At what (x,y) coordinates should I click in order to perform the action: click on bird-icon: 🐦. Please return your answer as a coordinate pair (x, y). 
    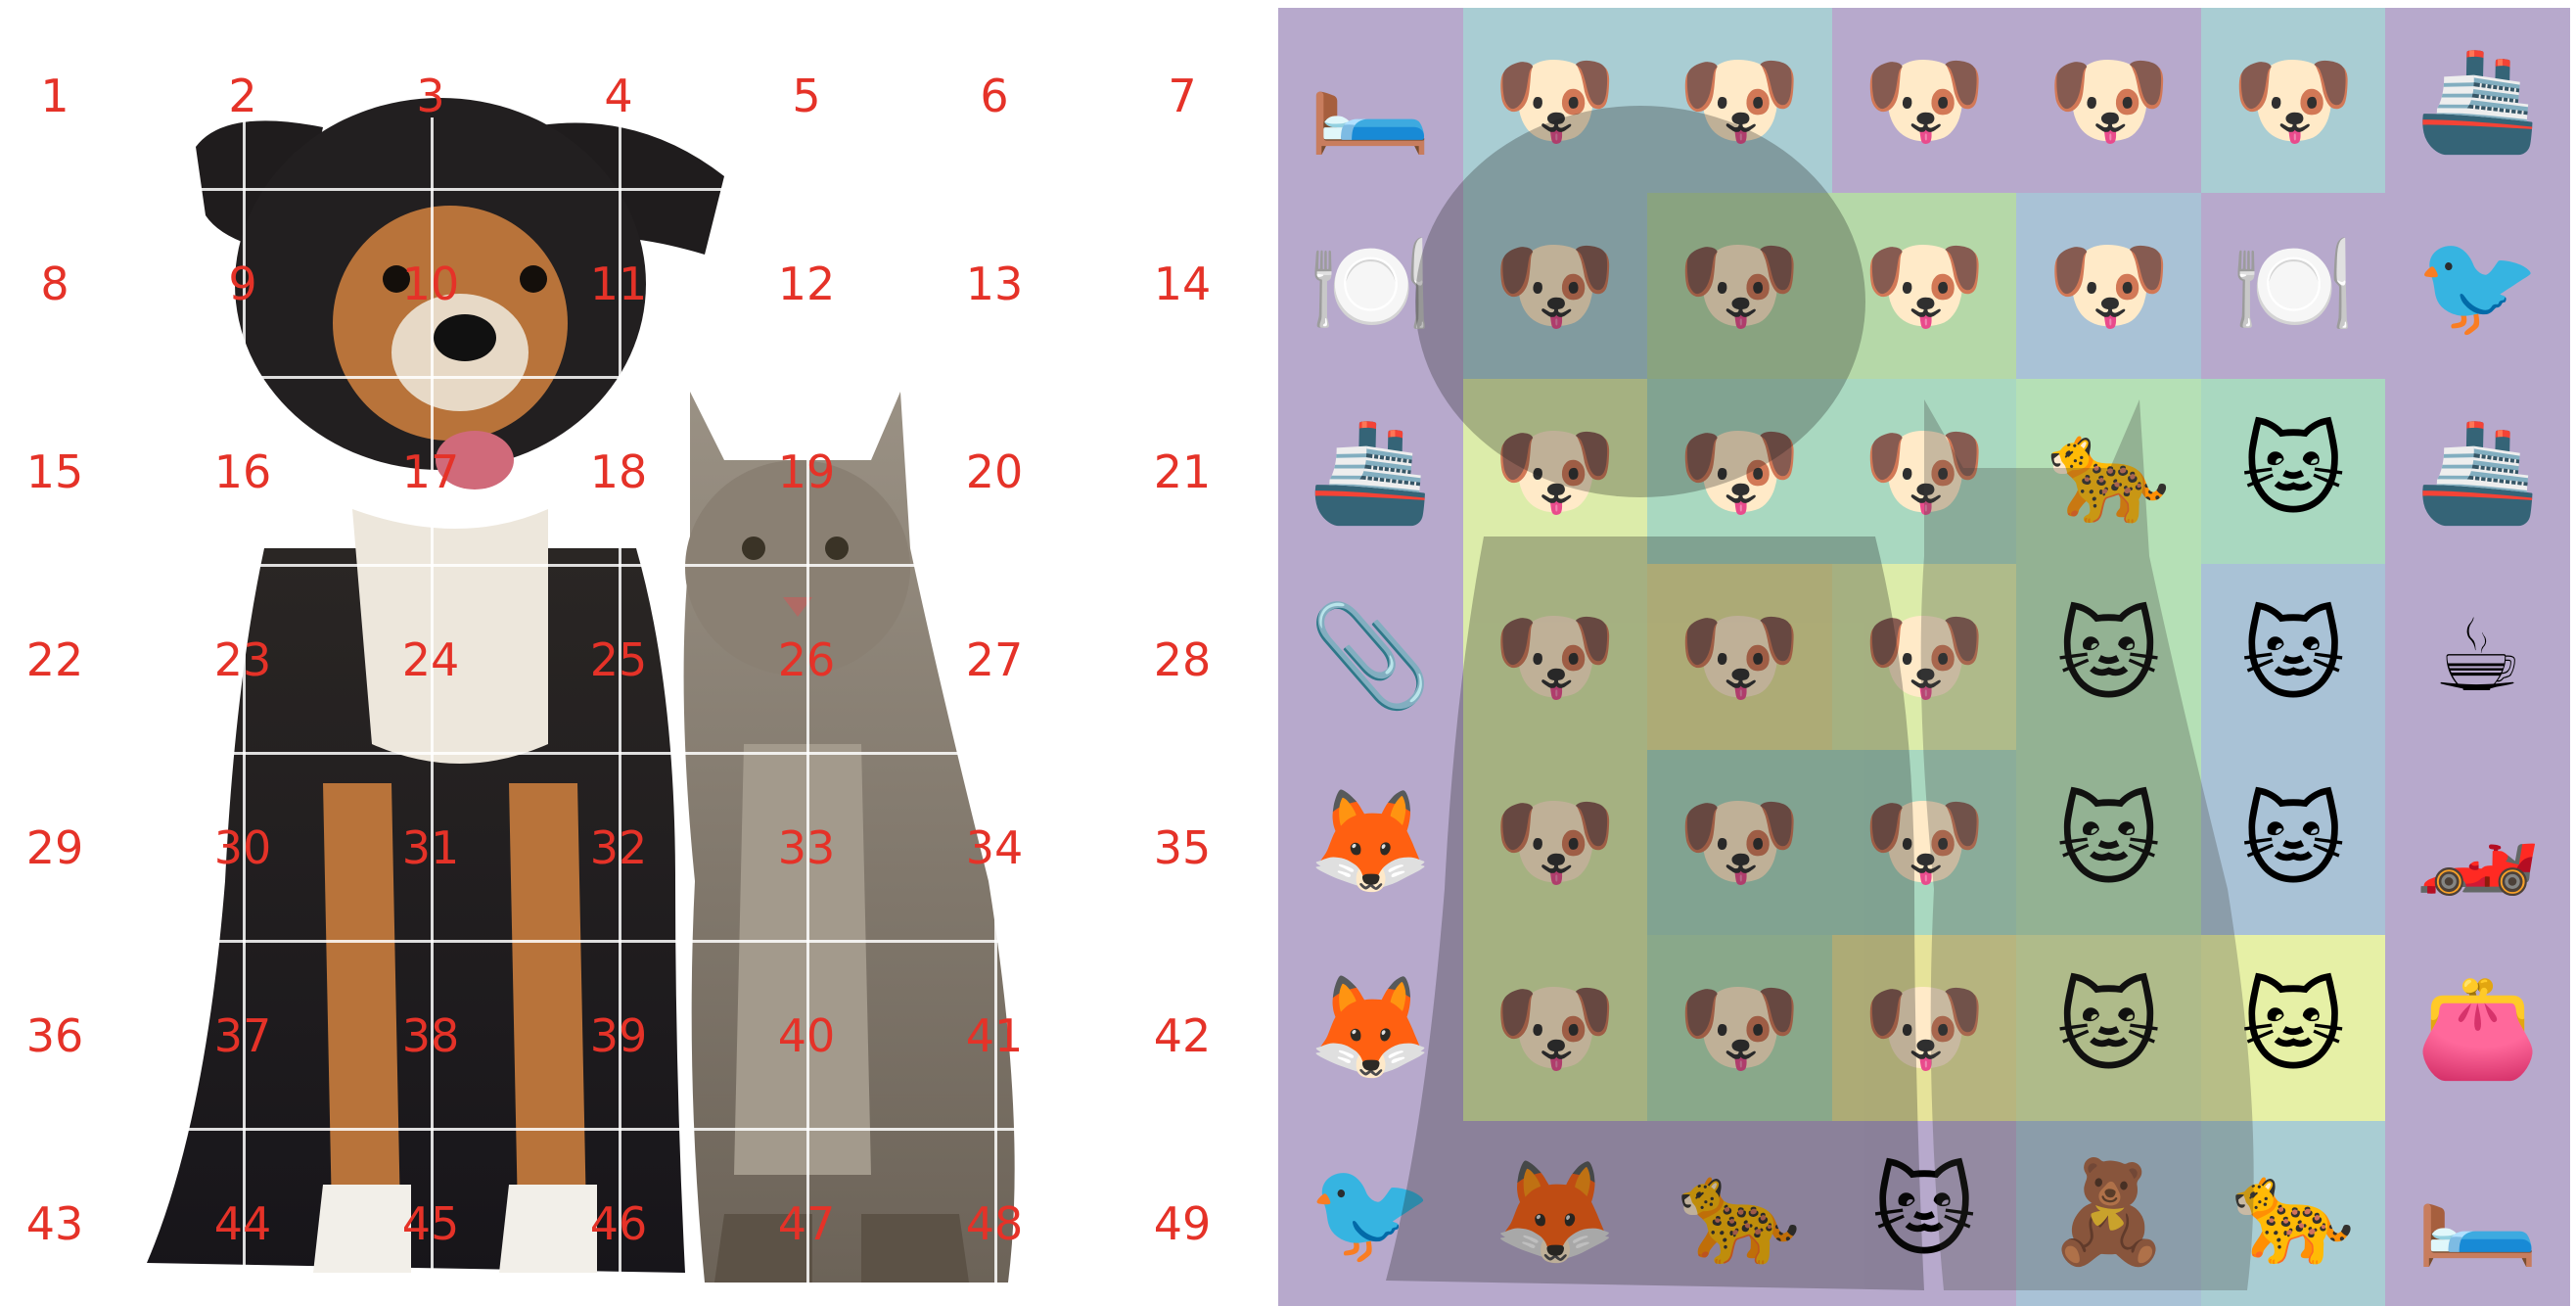
    Looking at the image, I should click on (2478, 286).